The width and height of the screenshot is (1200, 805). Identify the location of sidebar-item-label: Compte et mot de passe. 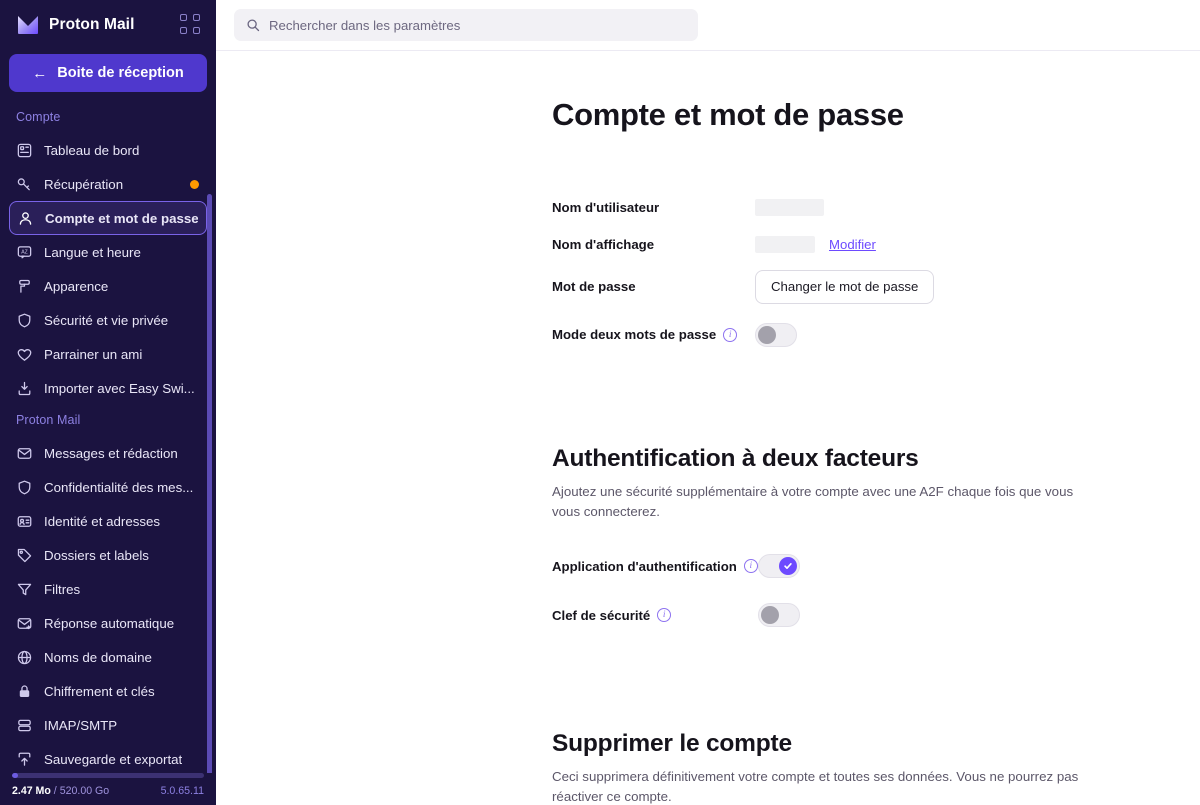
(121, 218).